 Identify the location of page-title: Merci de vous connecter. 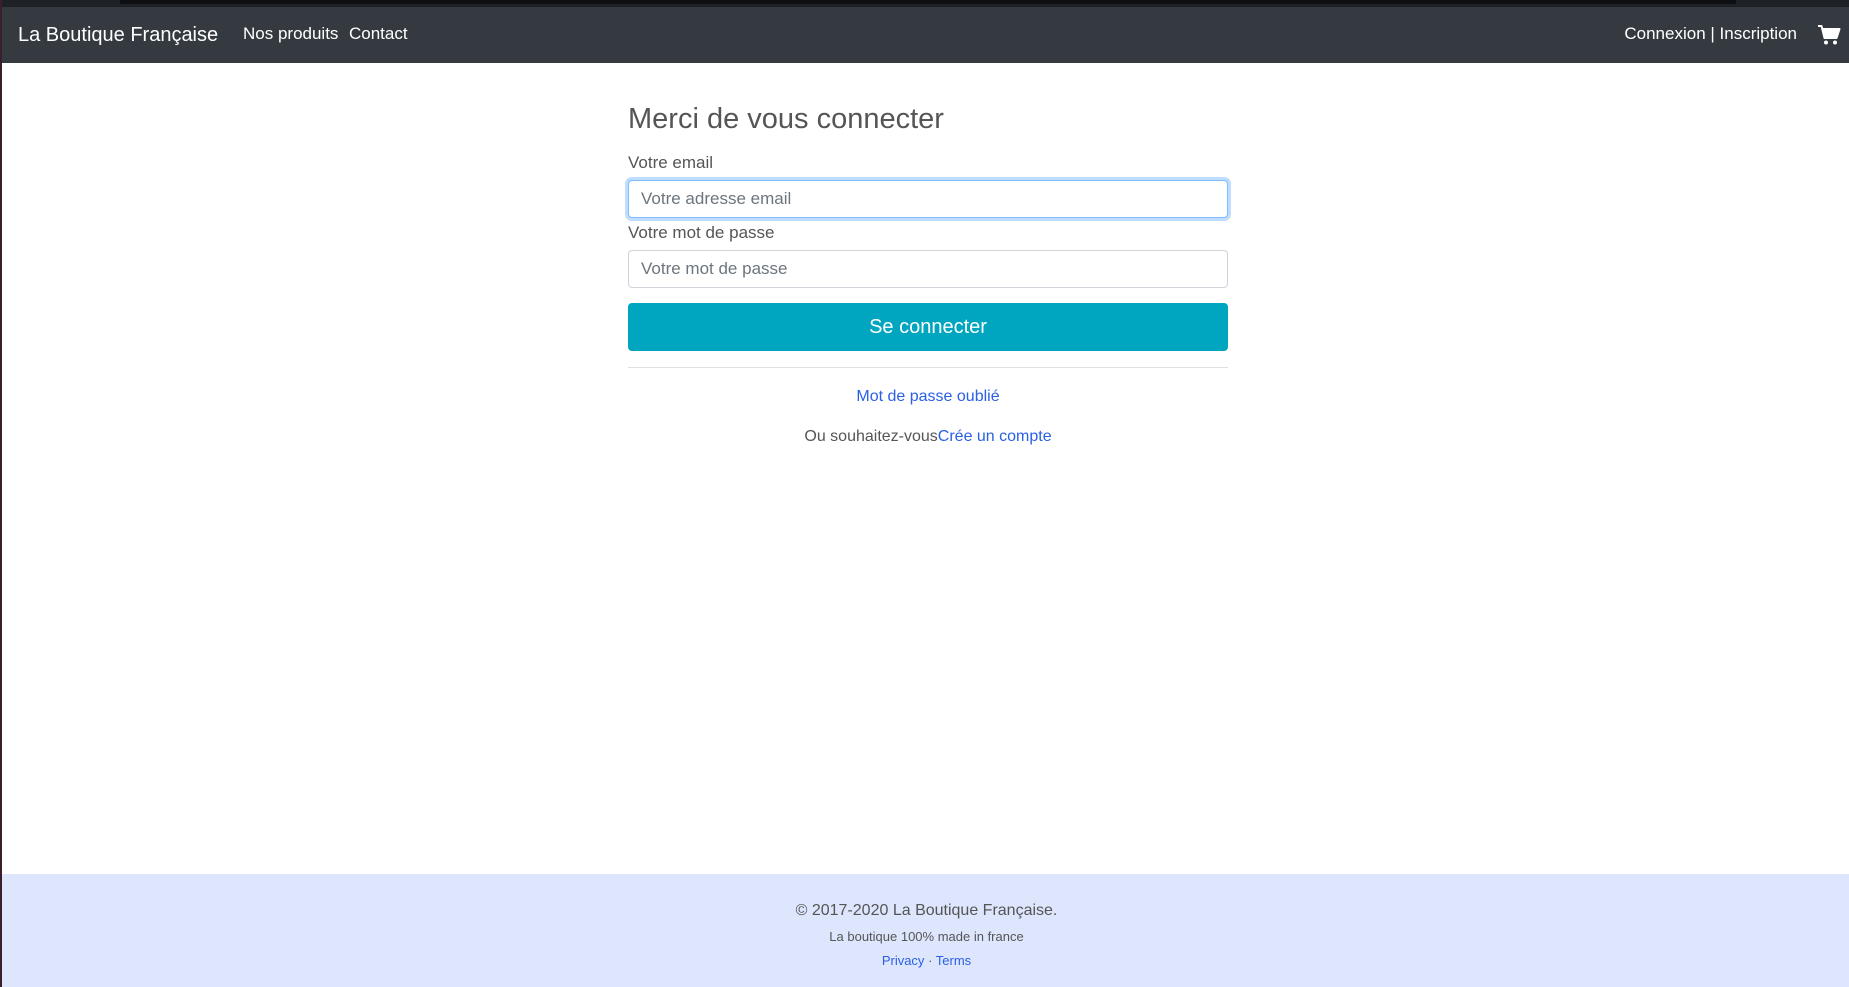
(786, 119).